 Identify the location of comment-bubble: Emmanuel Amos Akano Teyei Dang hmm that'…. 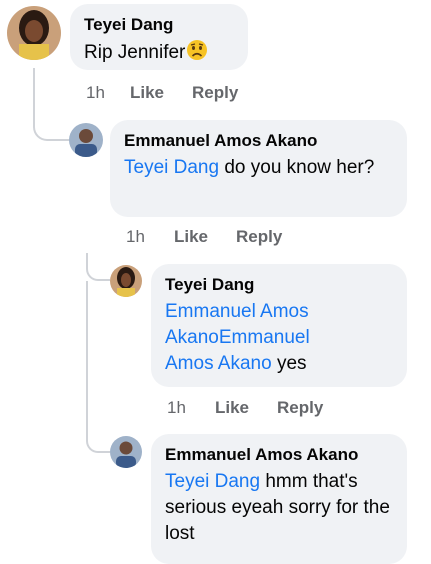
(279, 499).